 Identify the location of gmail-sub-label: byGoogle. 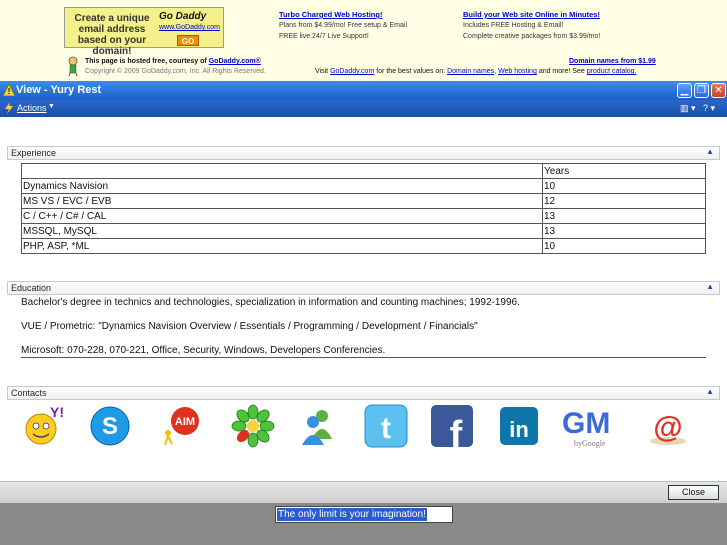
(590, 443).